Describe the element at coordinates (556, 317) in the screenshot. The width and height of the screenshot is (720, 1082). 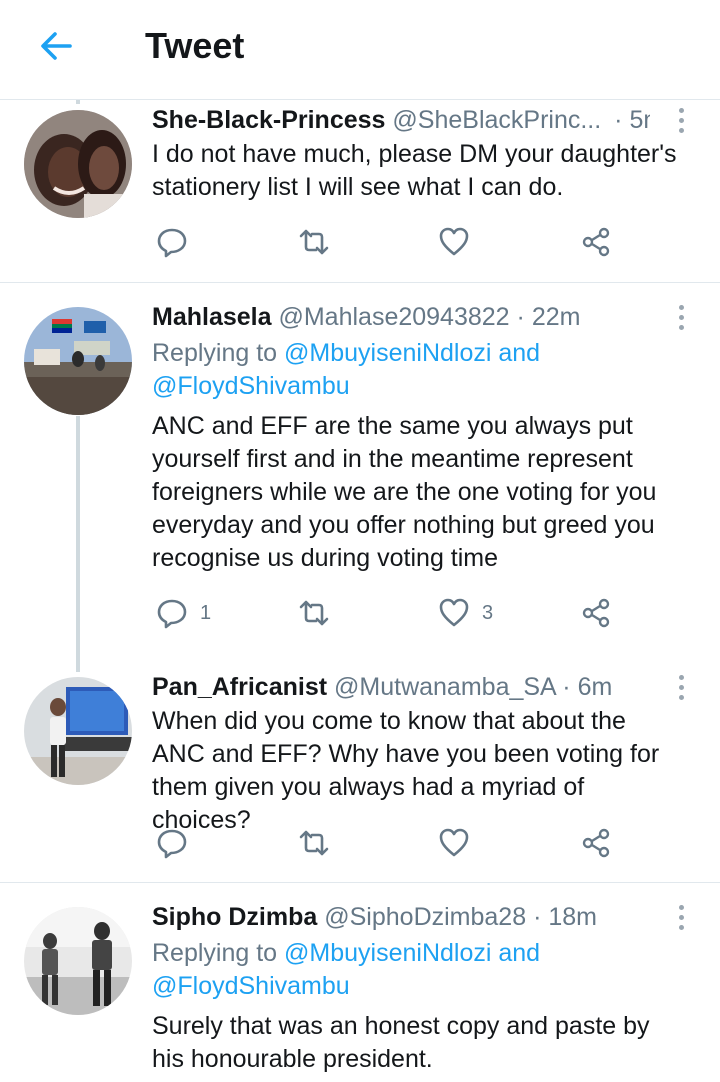
I see `timestamp: 22m` at that location.